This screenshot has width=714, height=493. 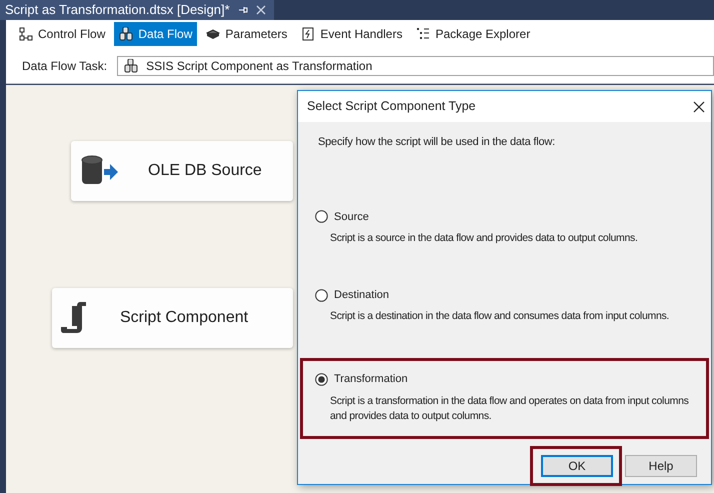 I want to click on option-description: Script is a transformation in the data flow and operates on data from input columns and provides data to output columns., so click(x=510, y=409).